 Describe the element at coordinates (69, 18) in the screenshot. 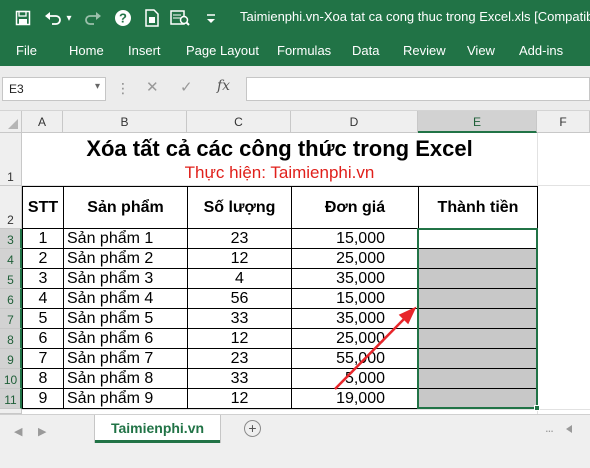

I see `undo-dropdown-icon: ▾` at that location.